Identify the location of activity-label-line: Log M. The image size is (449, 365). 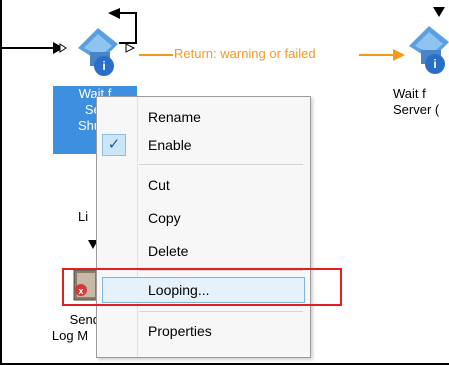
(70, 335).